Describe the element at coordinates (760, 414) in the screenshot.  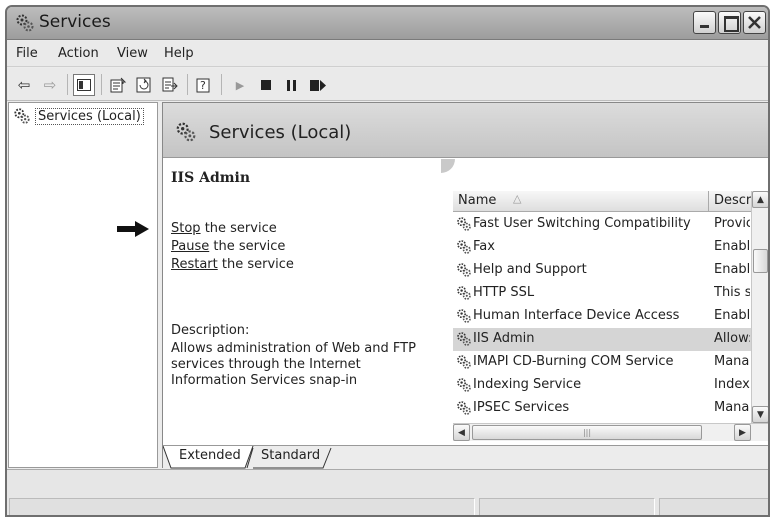
I see `scroll-down-button: ▼` at that location.